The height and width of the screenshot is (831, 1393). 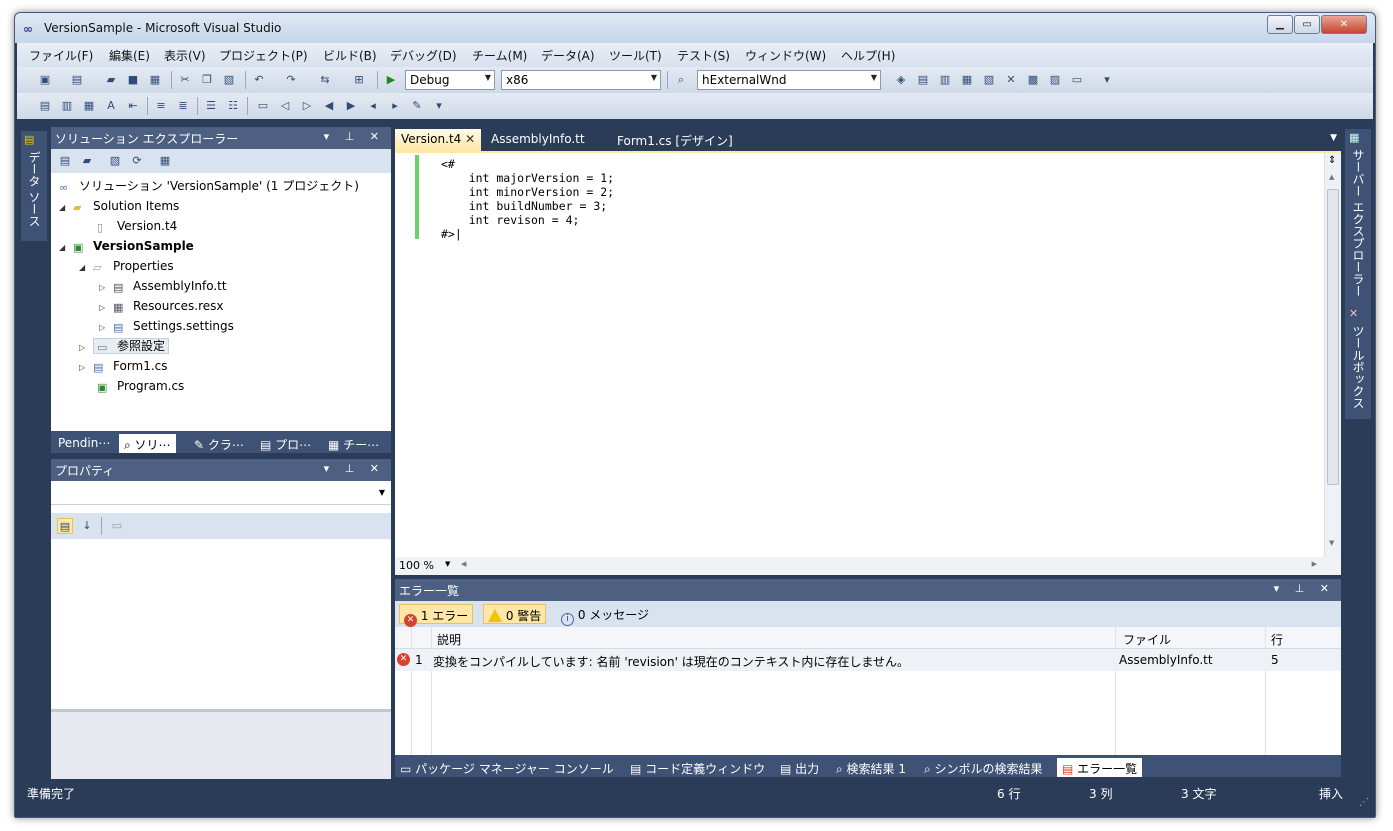 What do you see at coordinates (515, 614) in the screenshot?
I see `warnings-filter-button: 0 警告` at bounding box center [515, 614].